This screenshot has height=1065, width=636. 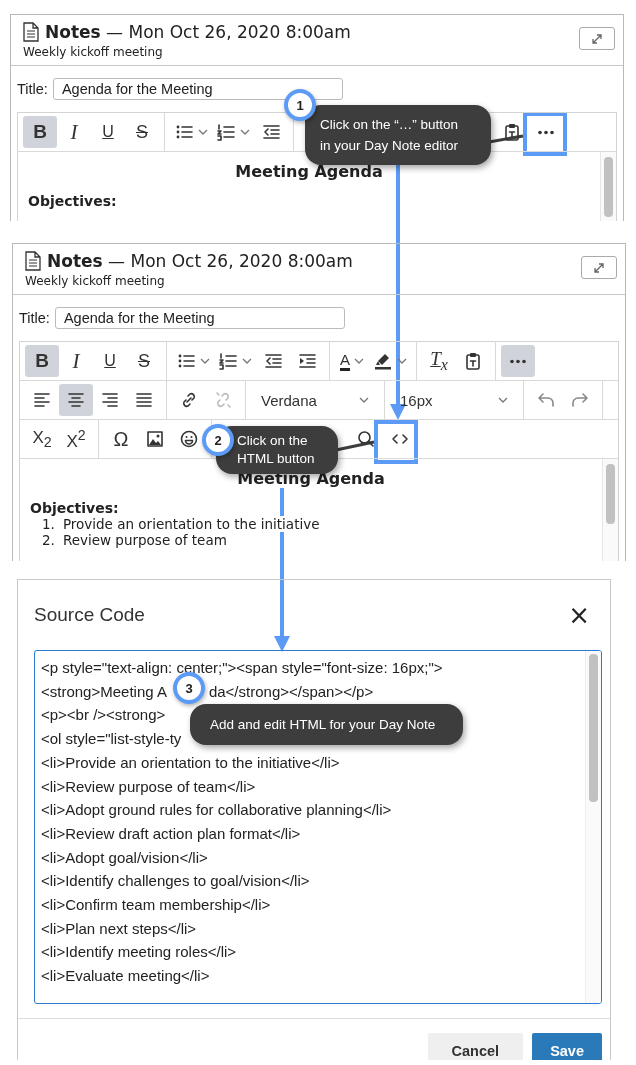 I want to click on step-number-badge: 1, so click(x=300, y=105).